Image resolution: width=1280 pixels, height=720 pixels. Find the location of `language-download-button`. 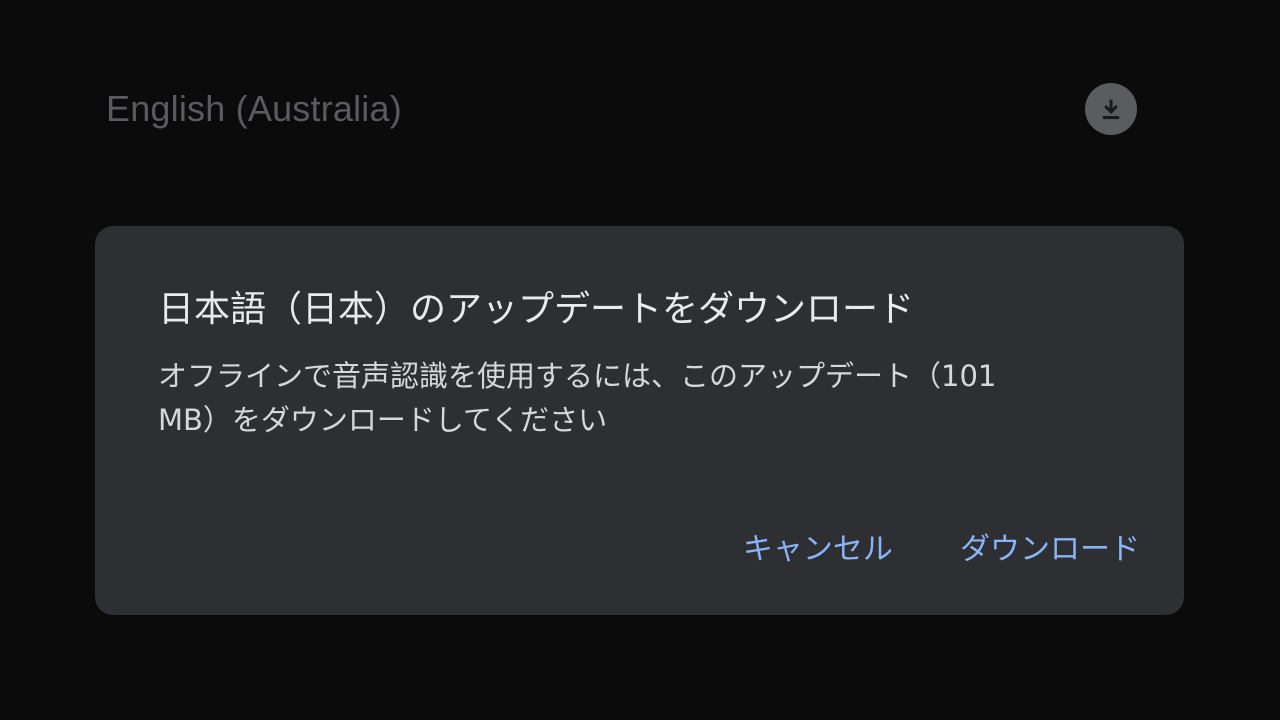

language-download-button is located at coordinates (1111, 109).